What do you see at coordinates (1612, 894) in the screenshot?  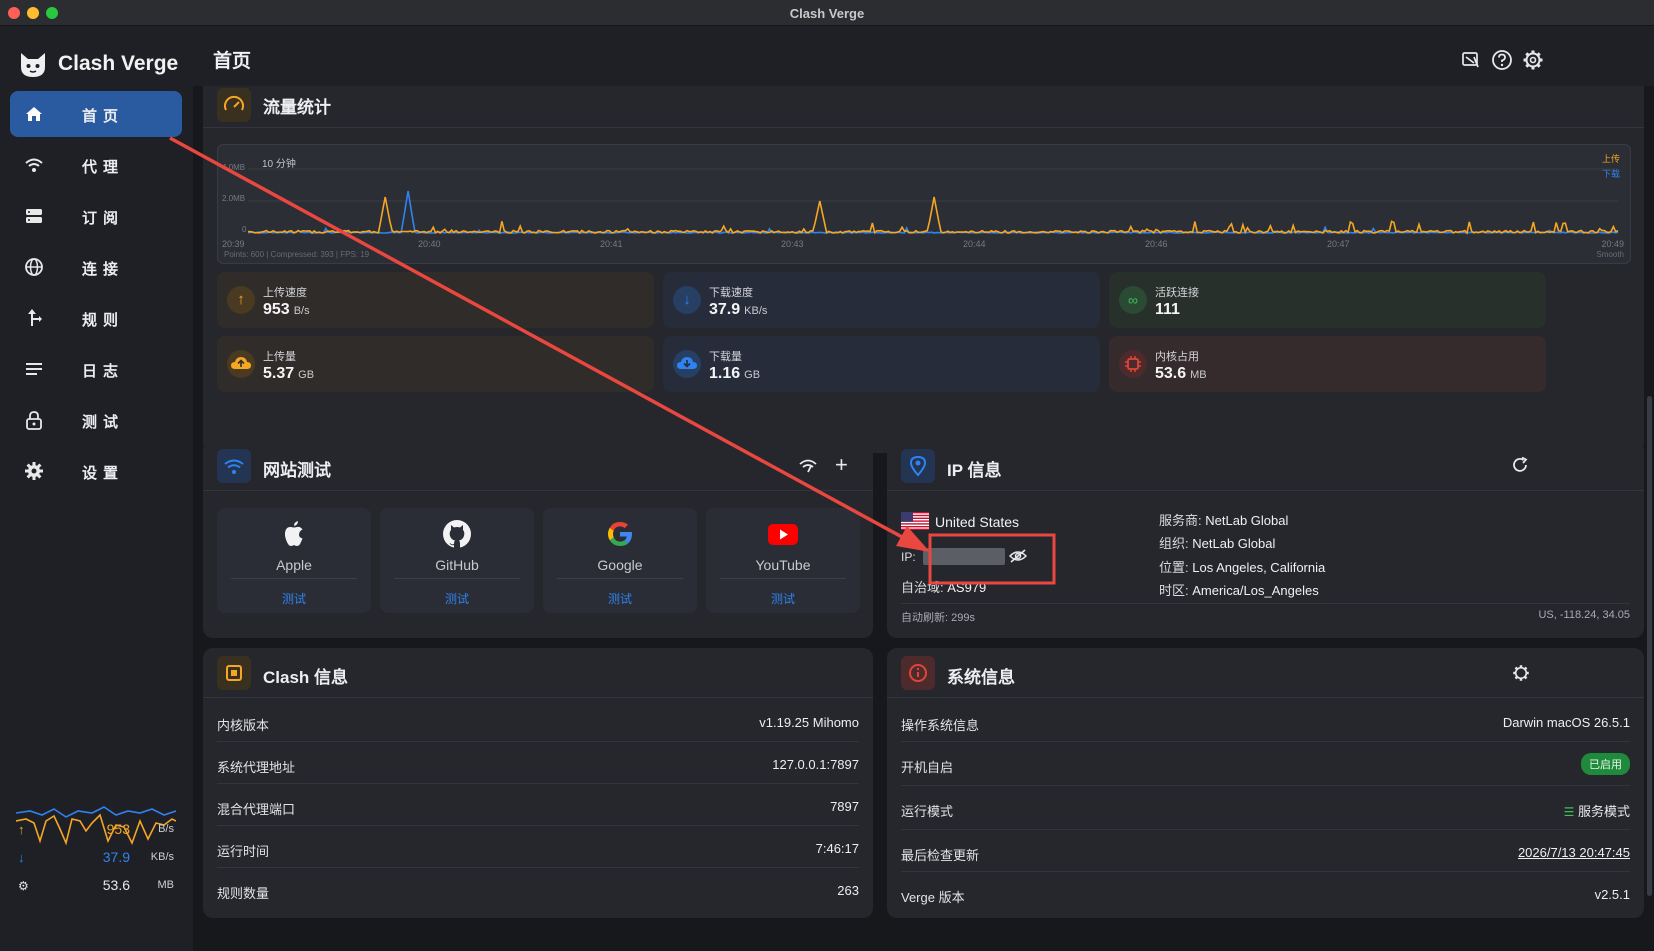 I see `row-value: v2.5.1` at bounding box center [1612, 894].